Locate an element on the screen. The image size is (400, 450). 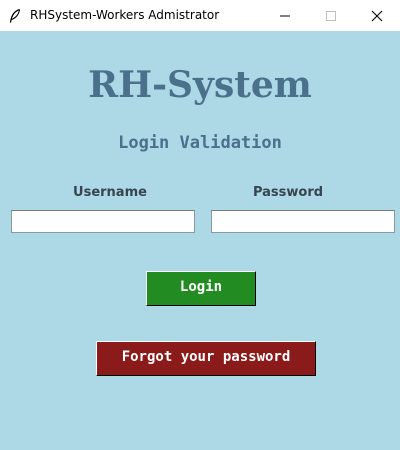
password-input is located at coordinates (303, 221).